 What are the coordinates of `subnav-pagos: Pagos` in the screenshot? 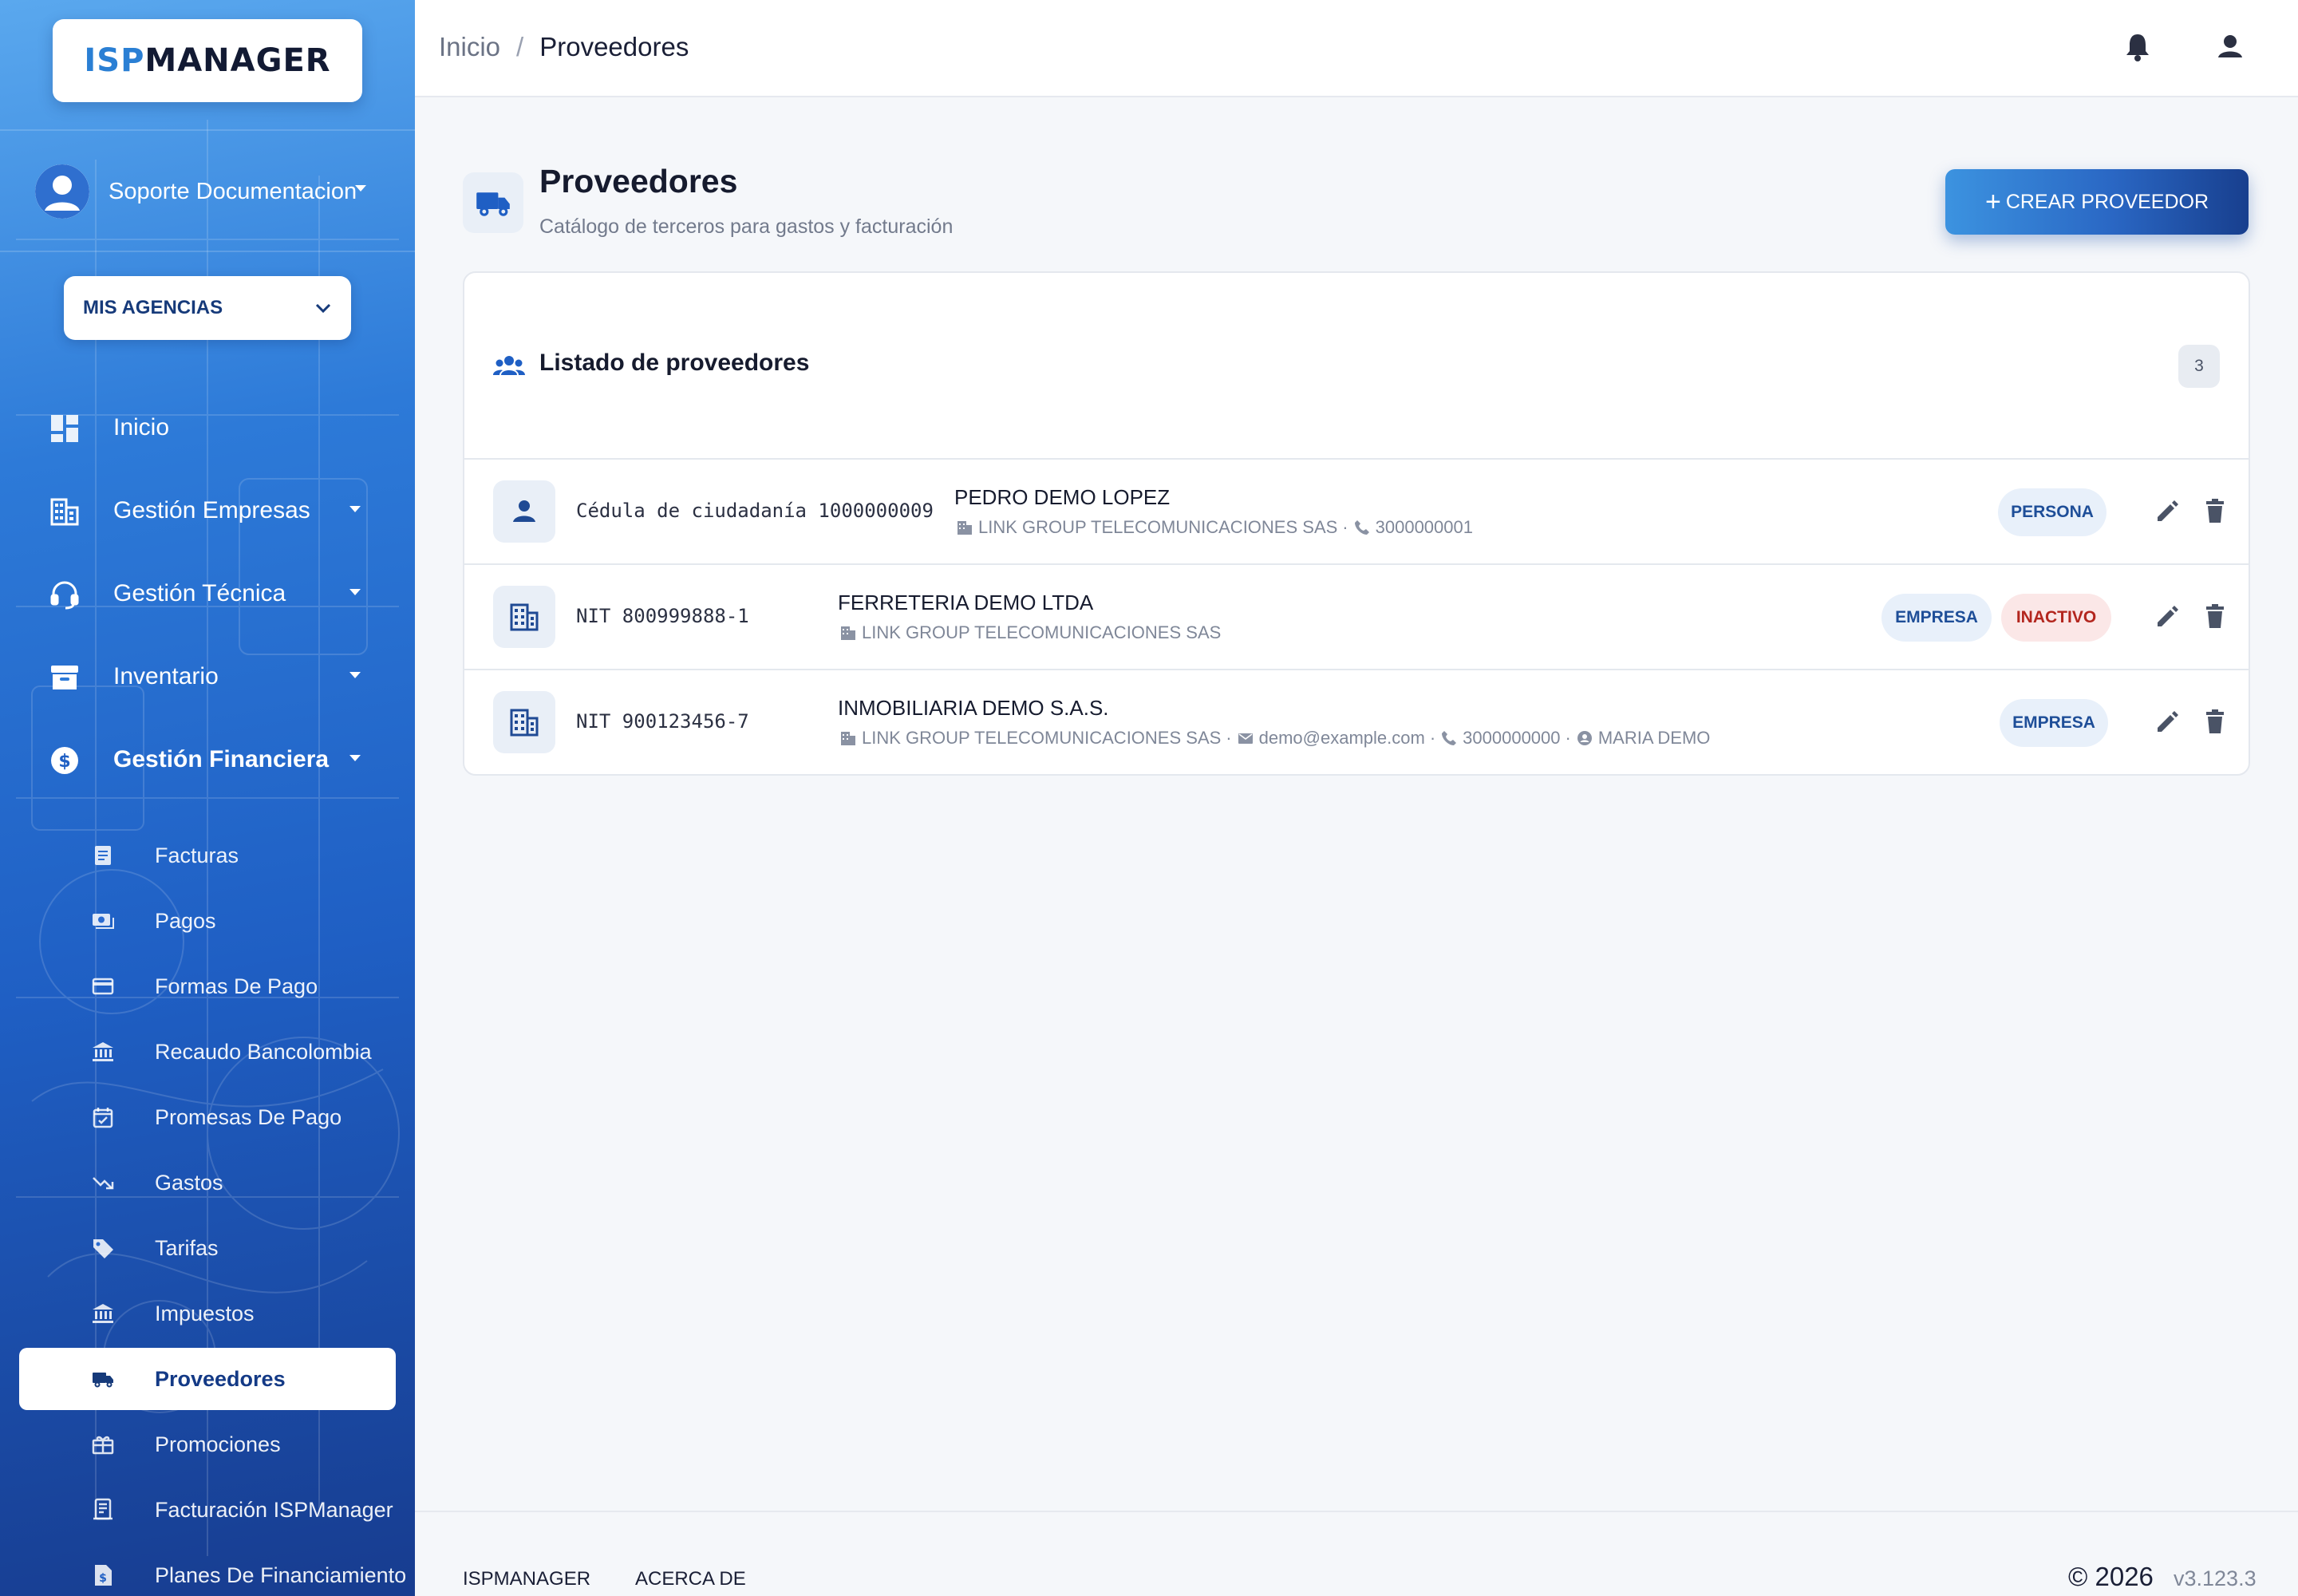 It's located at (207, 921).